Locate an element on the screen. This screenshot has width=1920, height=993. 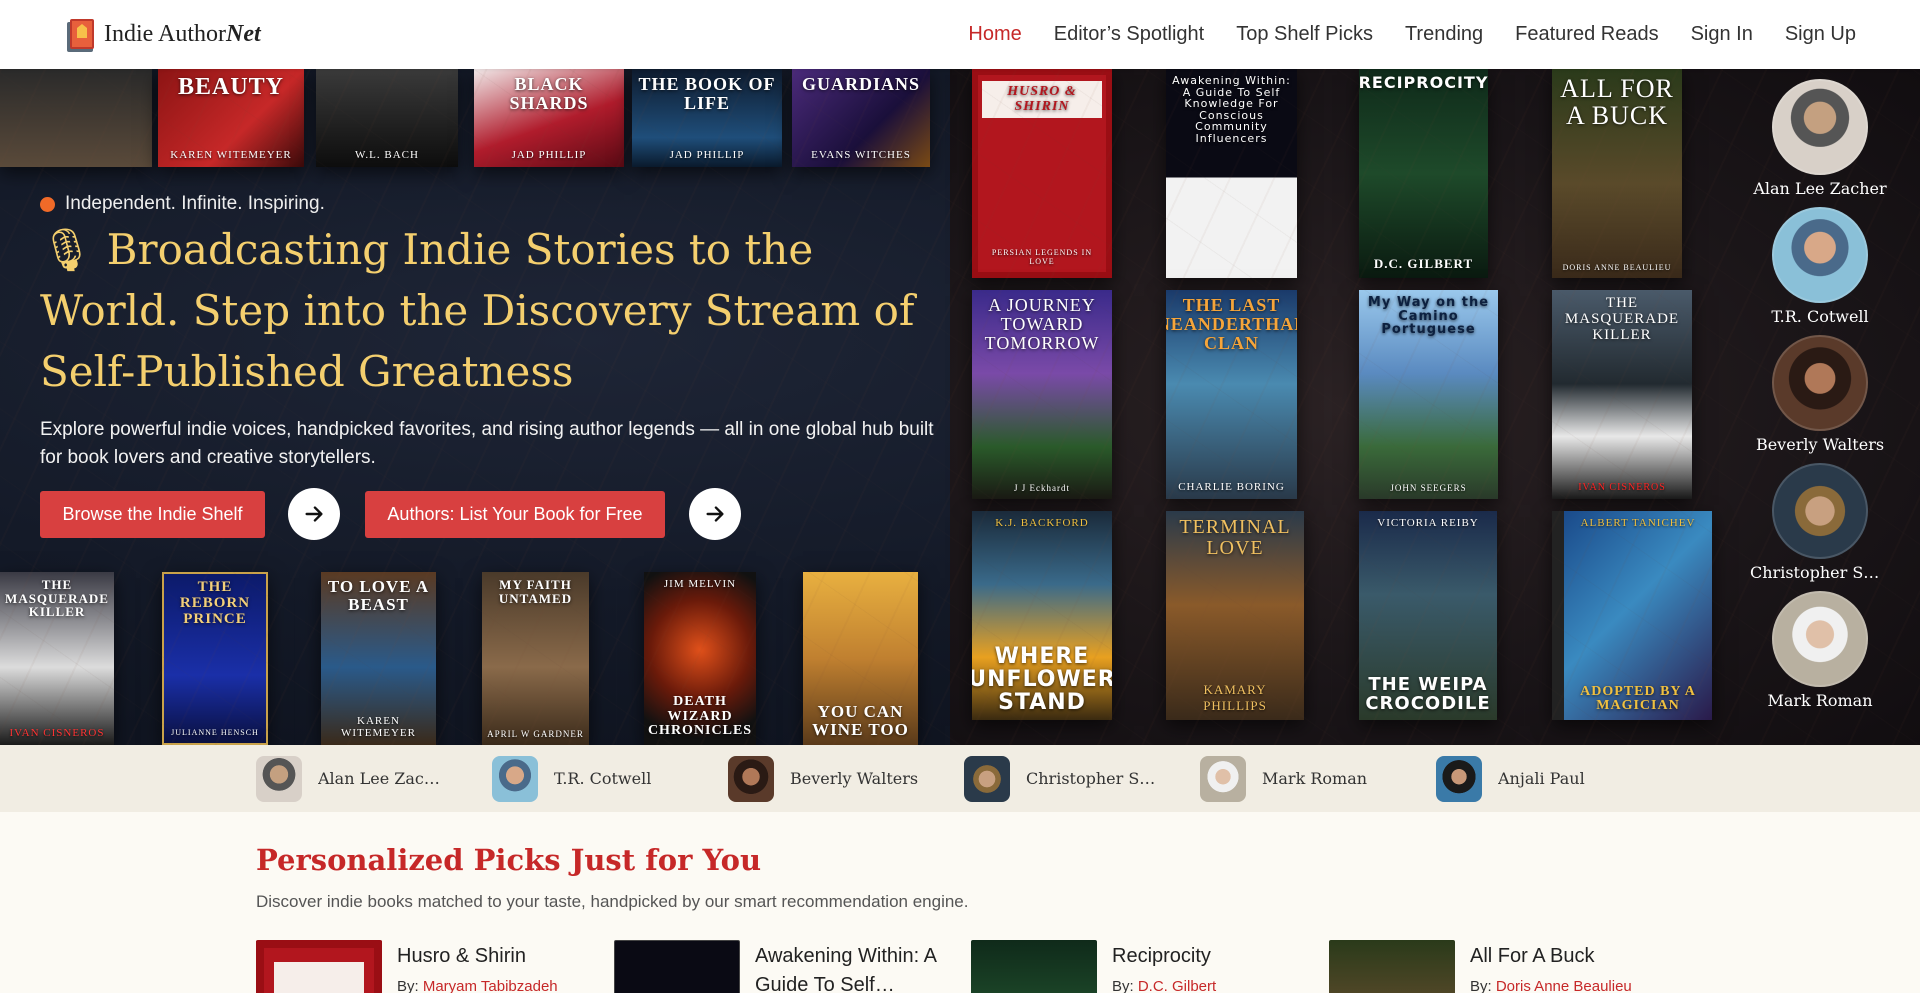
hero-author-mark-roman: Mark Roman is located at coordinates (1820, 650).